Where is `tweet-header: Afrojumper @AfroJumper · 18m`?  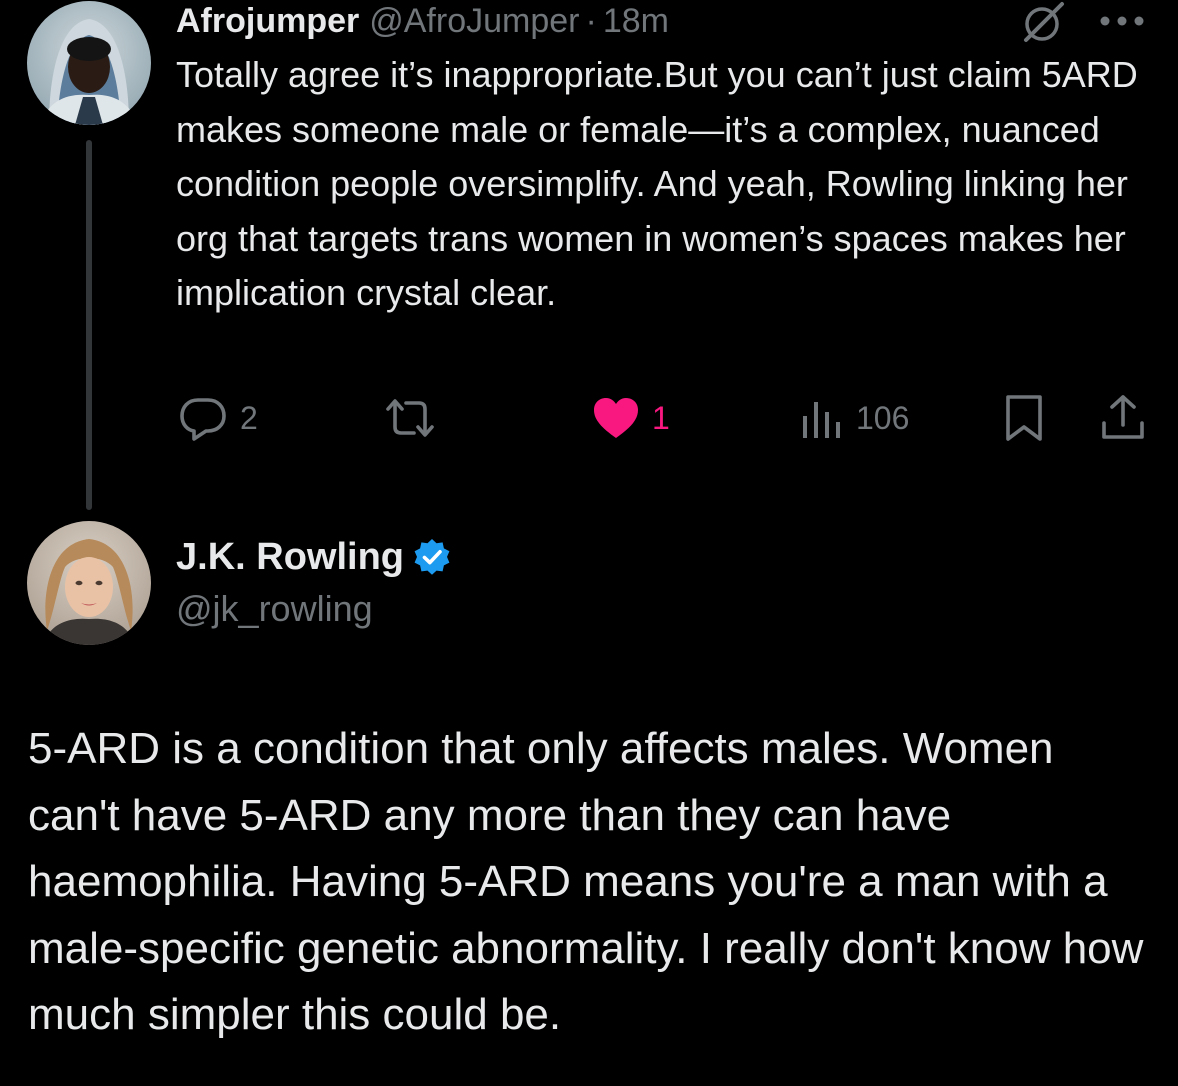 tweet-header: Afrojumper @AfroJumper · 18m is located at coordinates (422, 21).